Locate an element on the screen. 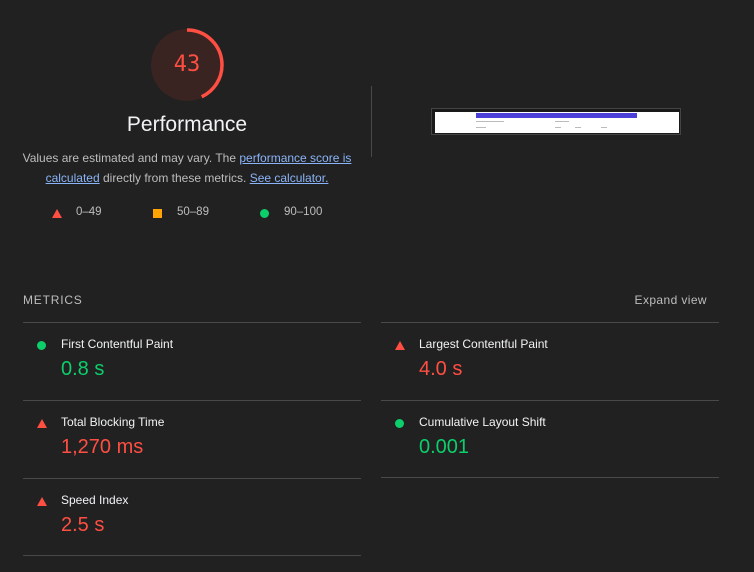 The width and height of the screenshot is (754, 572). description-text-1: Values are estimated and may vary. The is located at coordinates (131, 158).